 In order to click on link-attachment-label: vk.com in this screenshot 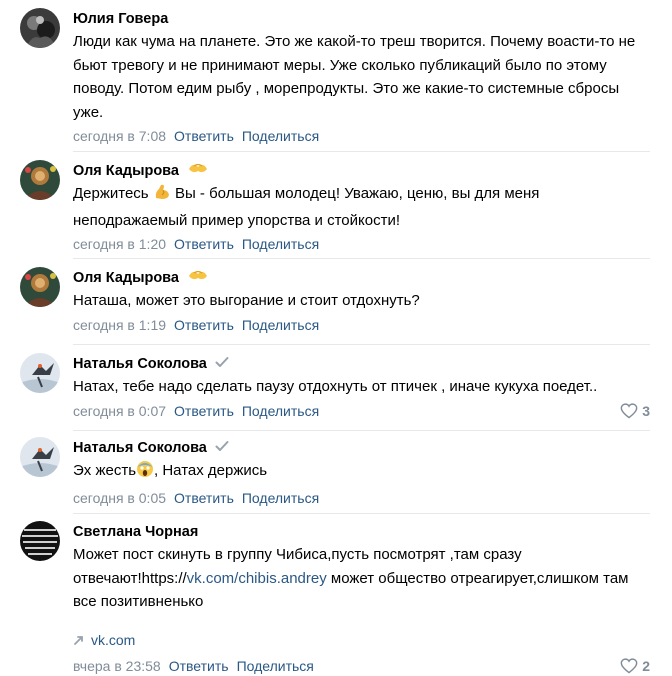, I will do `click(113, 640)`.